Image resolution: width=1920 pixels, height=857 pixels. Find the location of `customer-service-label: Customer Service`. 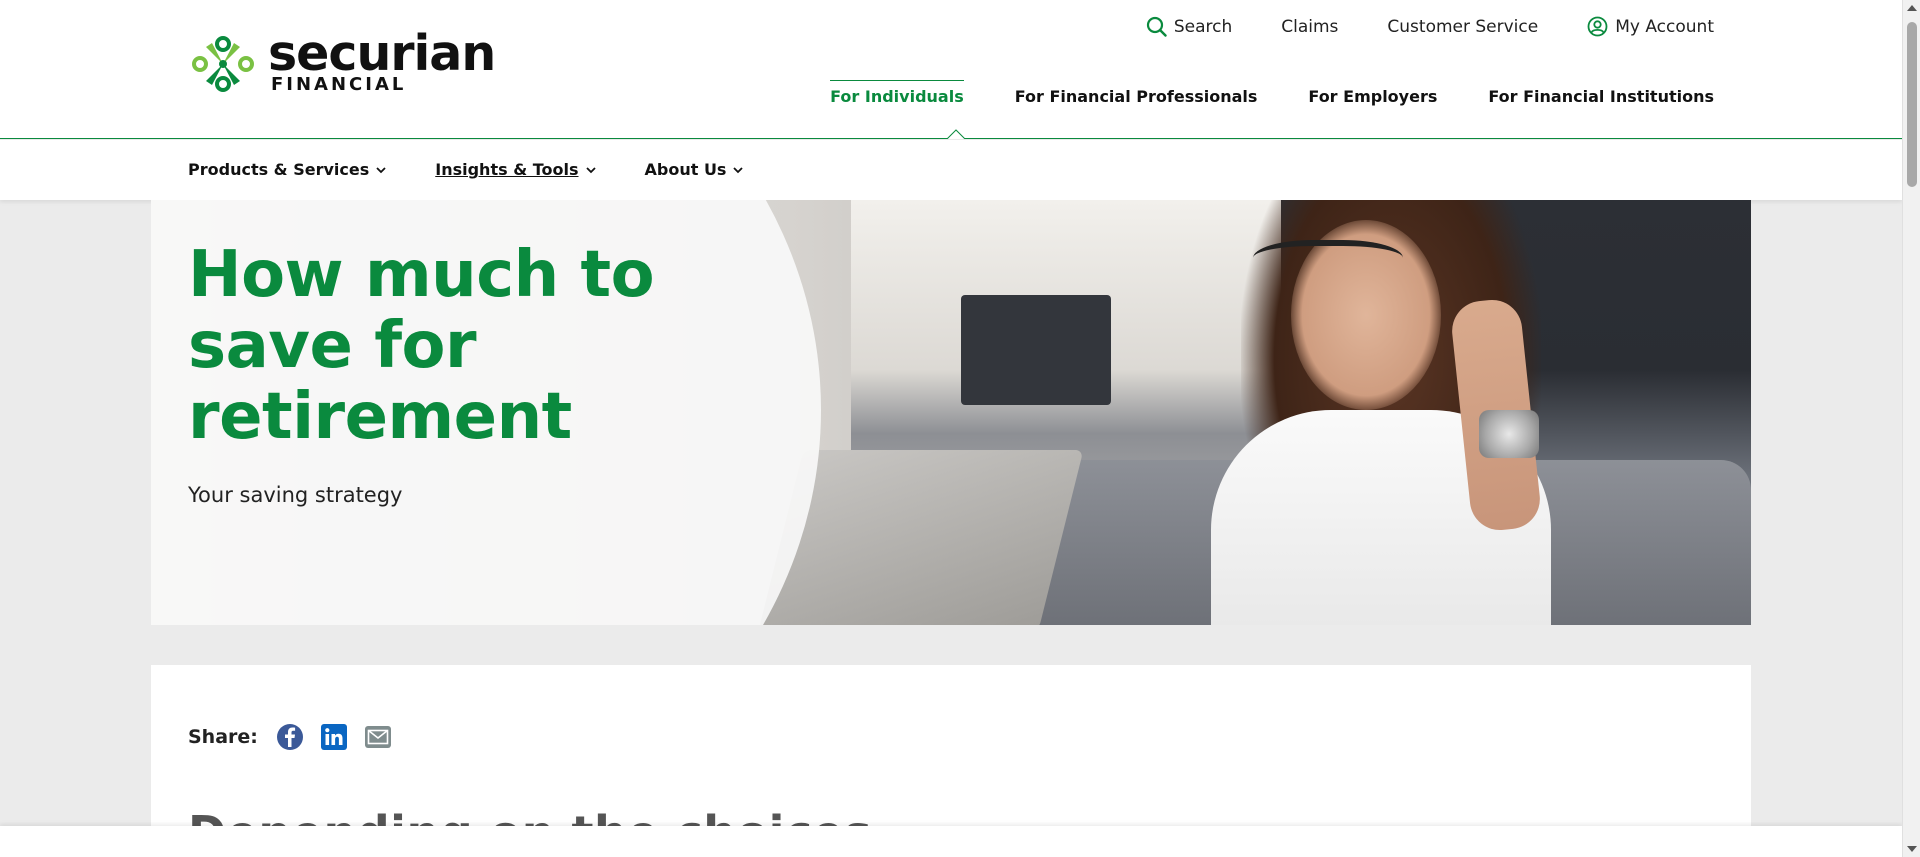

customer-service-label: Customer Service is located at coordinates (1463, 26).